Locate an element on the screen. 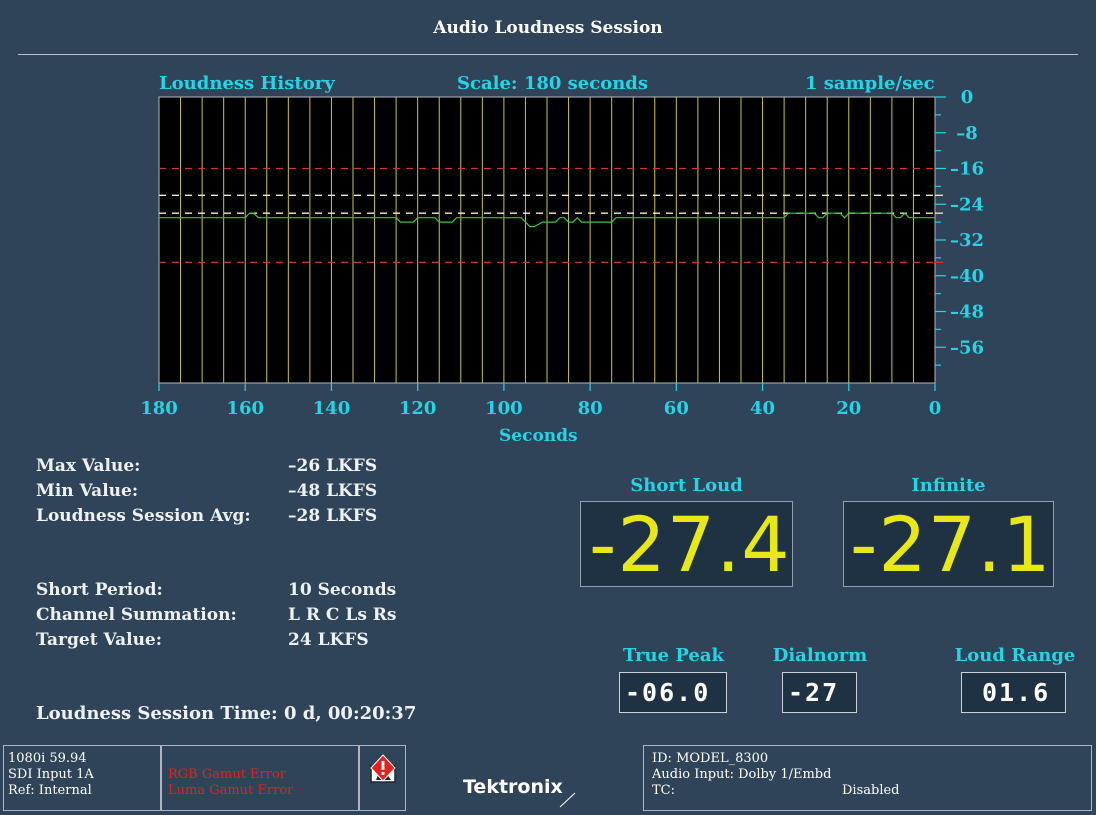 The height and width of the screenshot is (815, 1096). infinite-meter: -27.1 is located at coordinates (948, 544).